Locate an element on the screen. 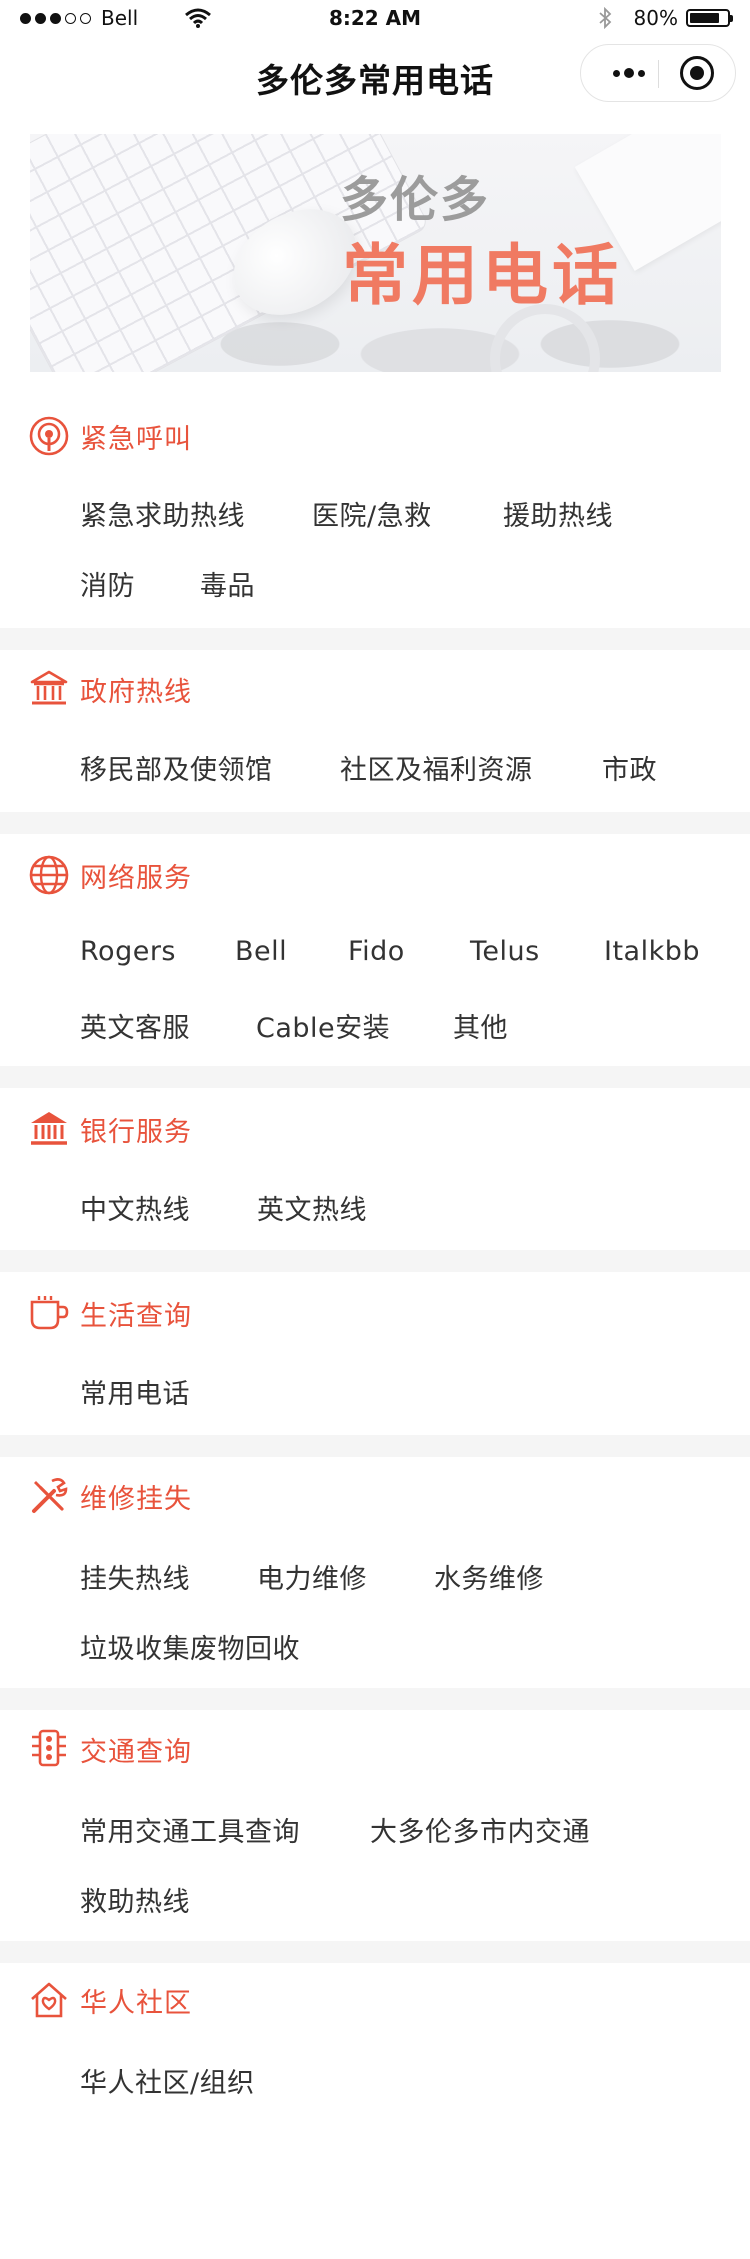 The height and width of the screenshot is (2259, 750). item-english-hotline: 英文热线 is located at coordinates (312, 1207).